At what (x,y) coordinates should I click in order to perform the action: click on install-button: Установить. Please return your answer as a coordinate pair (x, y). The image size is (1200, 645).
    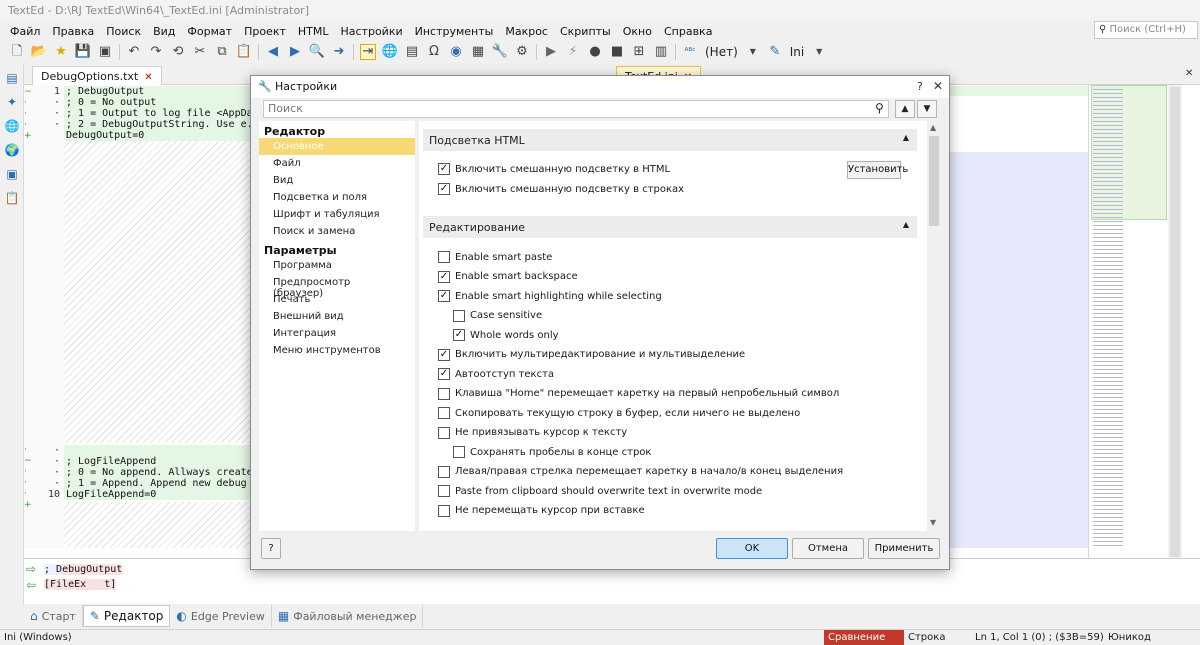
    Looking at the image, I should click on (877, 170).